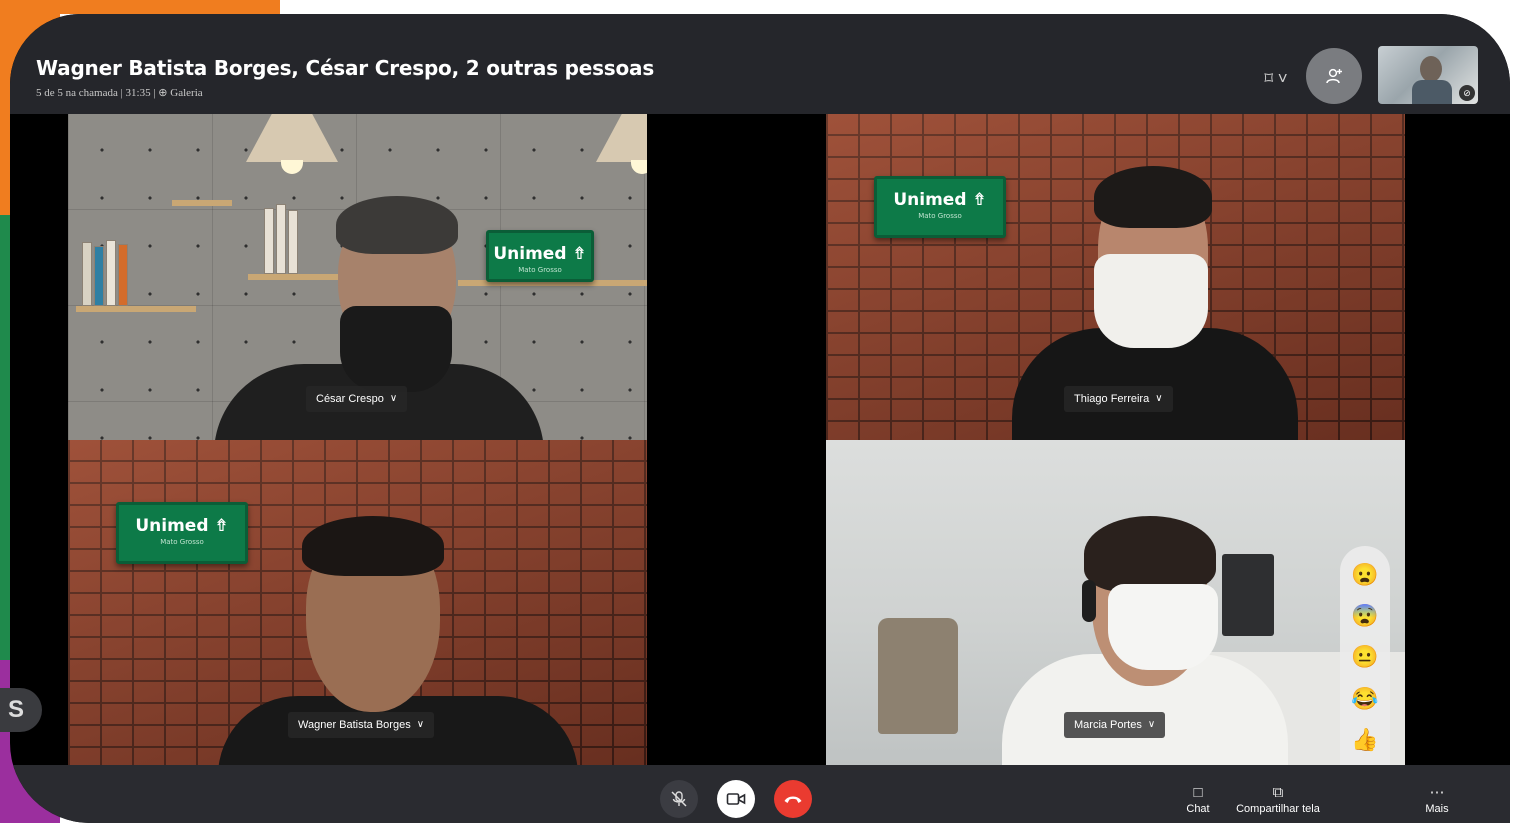  I want to click on name-tag-thiago: Thiago Ferreira ∨, so click(1118, 399).